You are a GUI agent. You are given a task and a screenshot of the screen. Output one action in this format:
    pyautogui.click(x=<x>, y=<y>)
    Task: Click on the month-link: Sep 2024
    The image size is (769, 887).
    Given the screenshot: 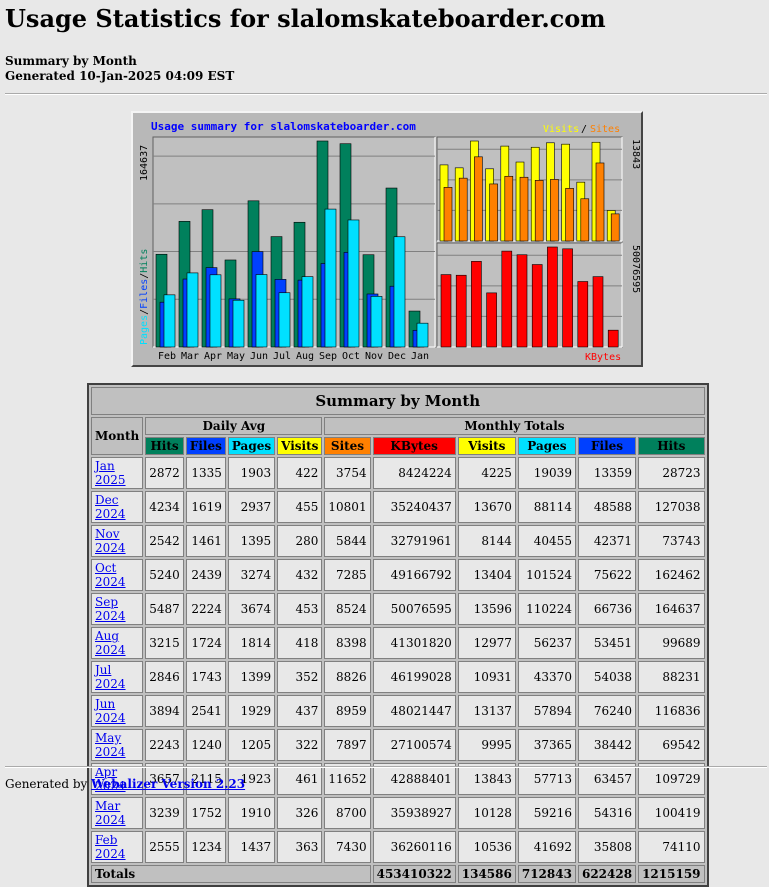 What is the action you would take?
    pyautogui.click(x=110, y=609)
    